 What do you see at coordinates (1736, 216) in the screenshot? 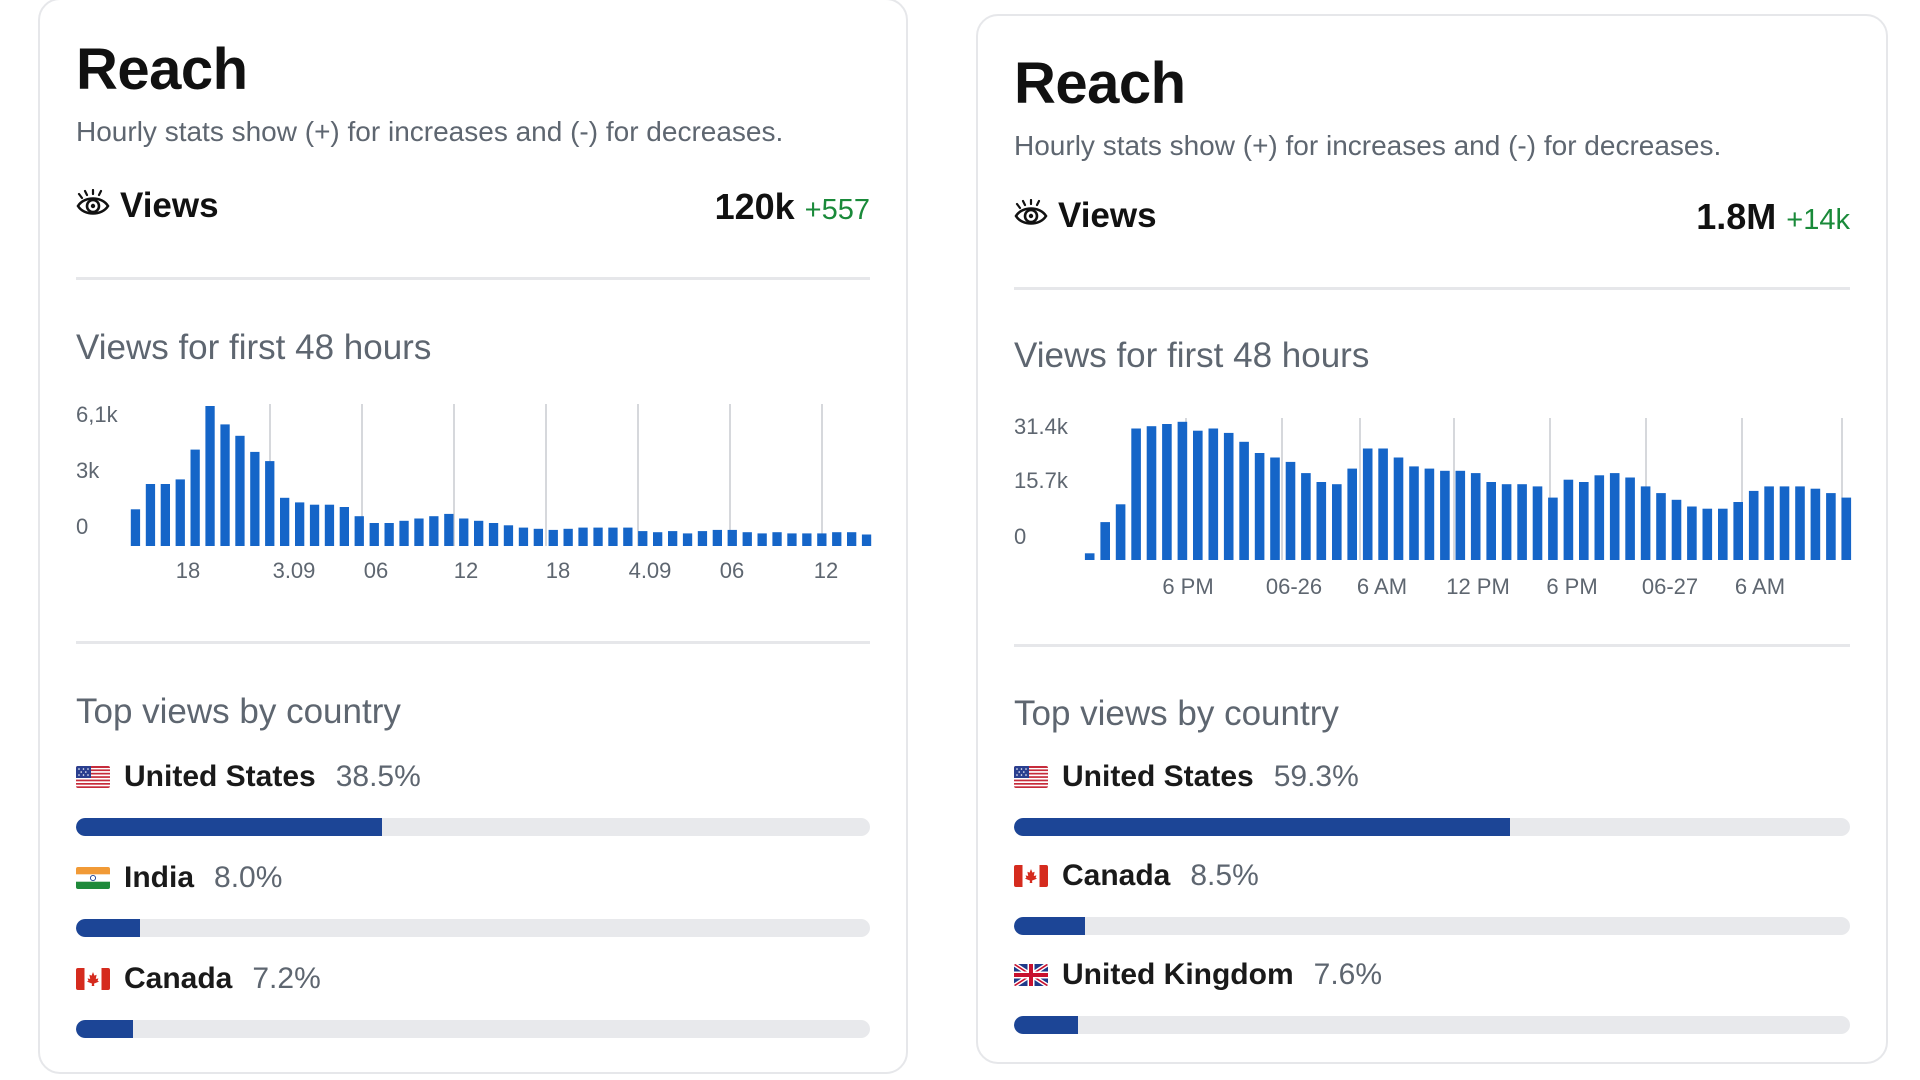
I see `views-value: 1.8M` at bounding box center [1736, 216].